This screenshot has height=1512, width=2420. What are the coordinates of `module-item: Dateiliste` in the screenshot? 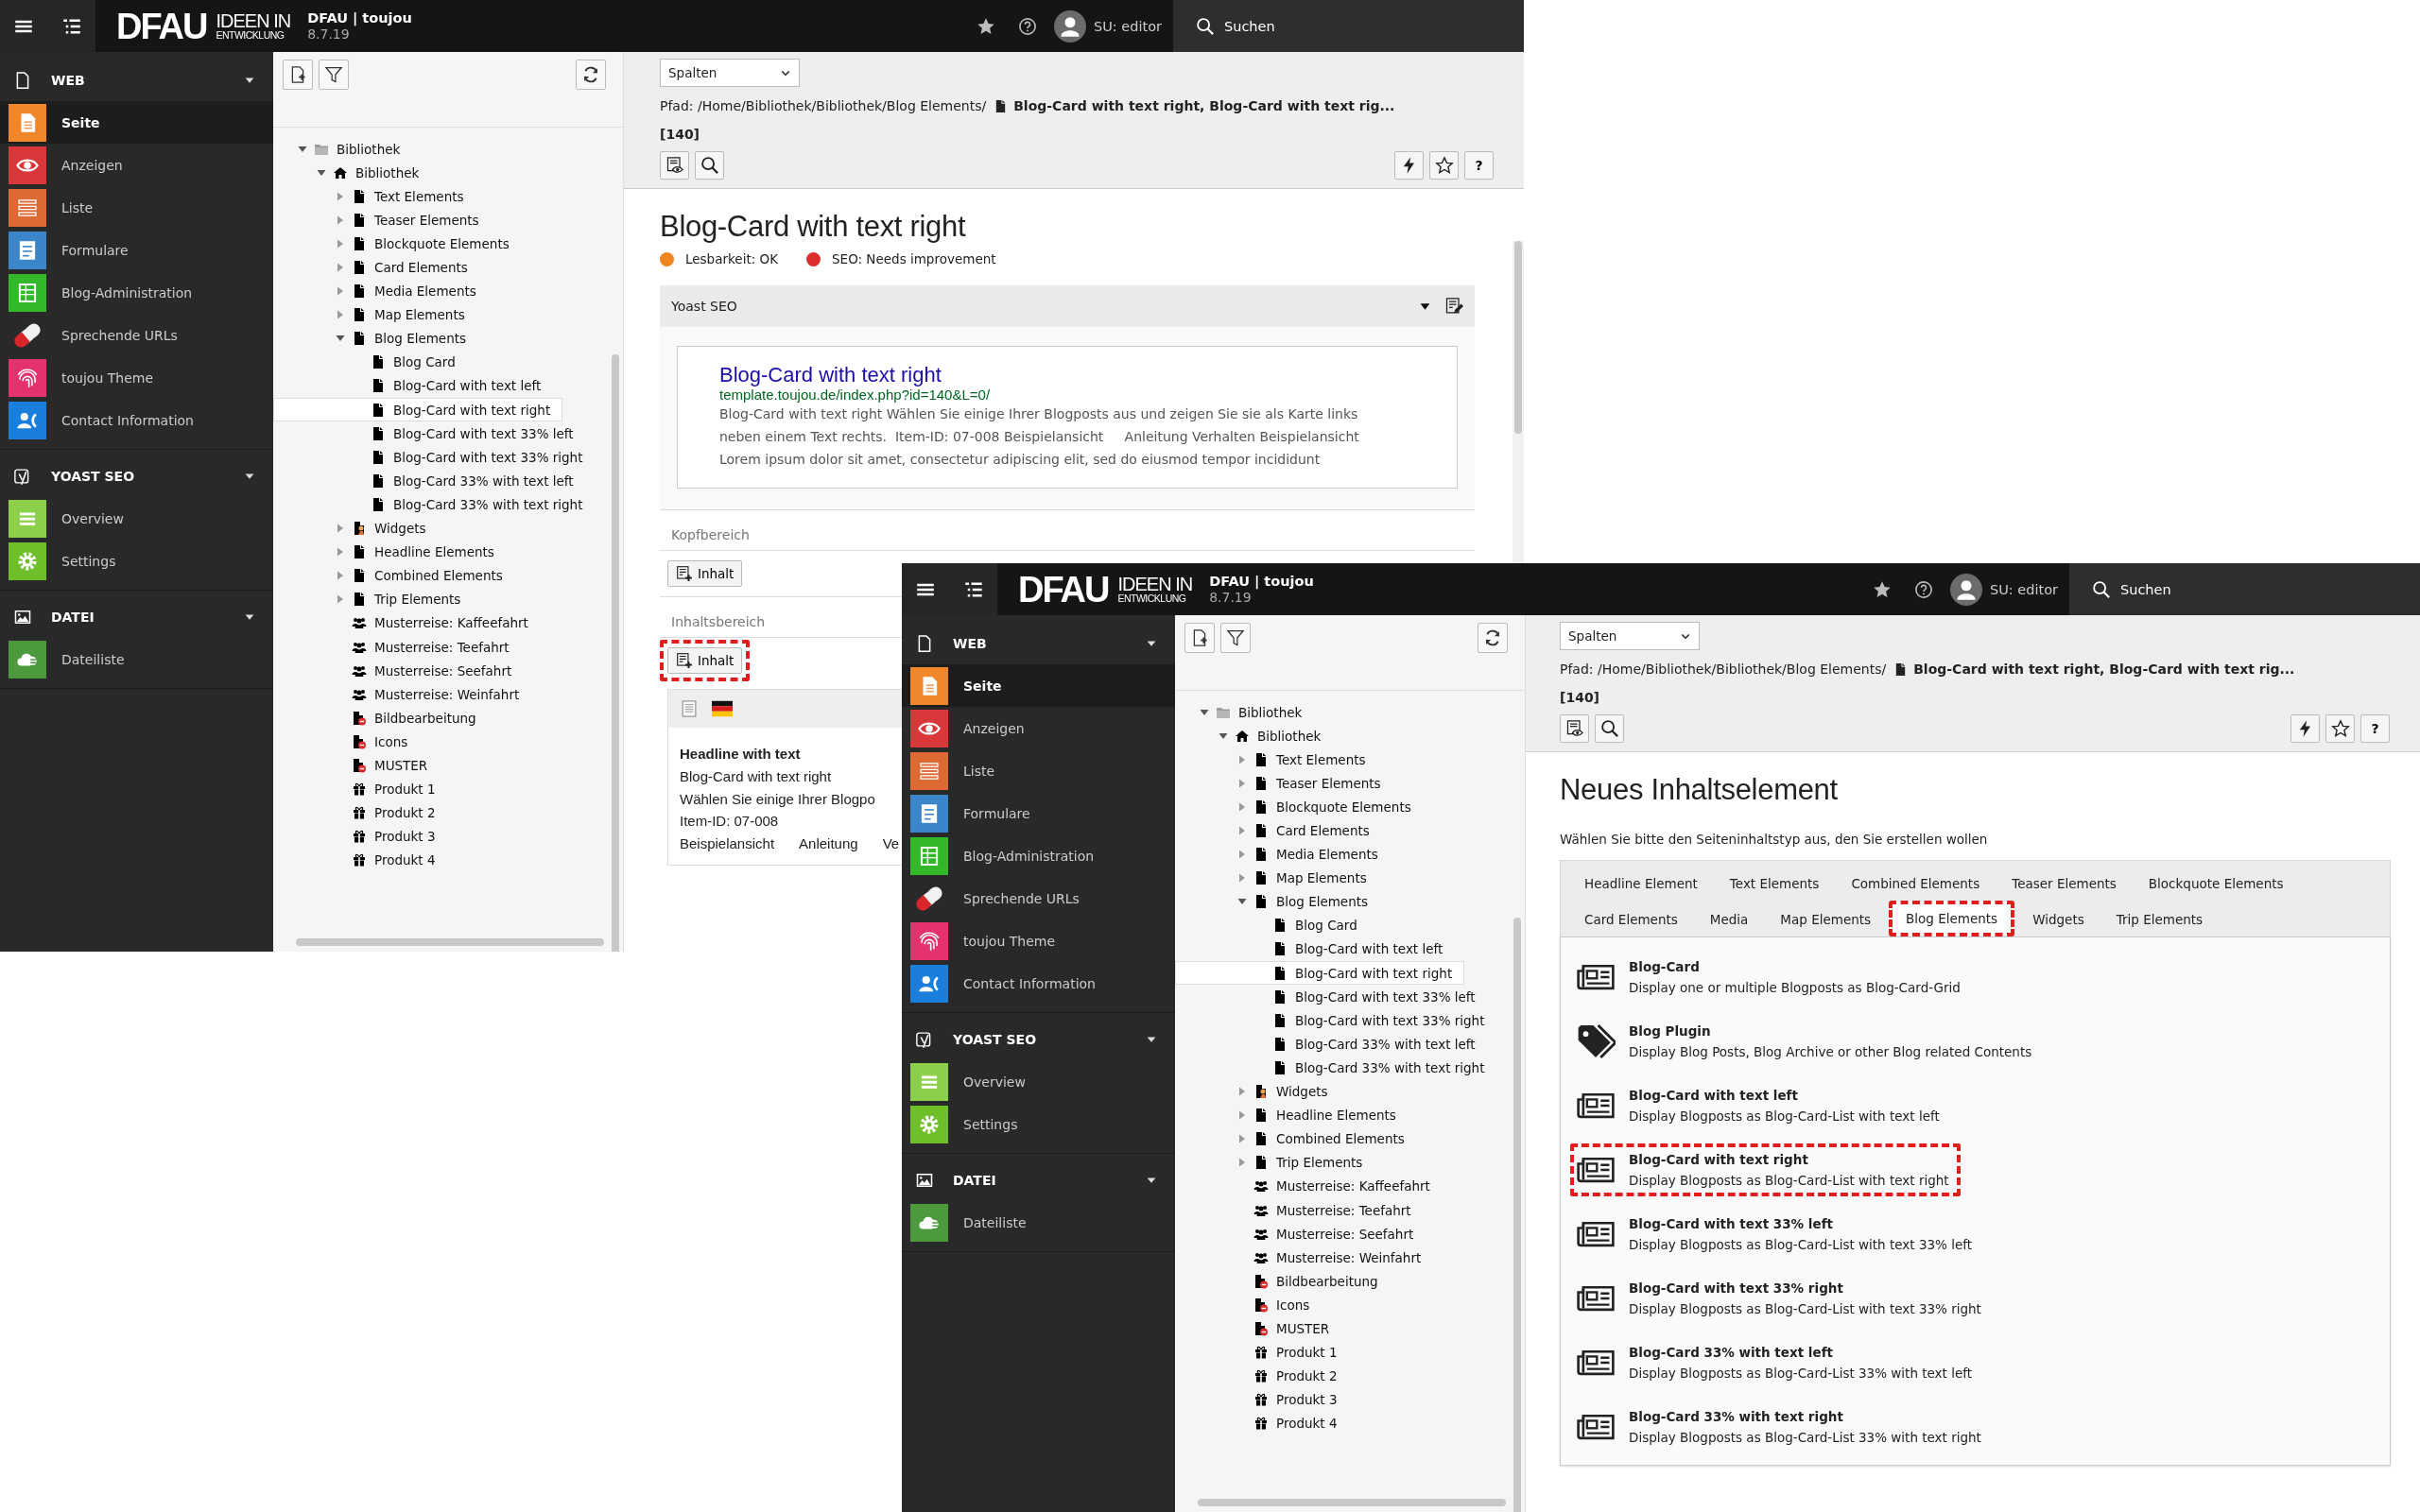 It's located at (137, 659).